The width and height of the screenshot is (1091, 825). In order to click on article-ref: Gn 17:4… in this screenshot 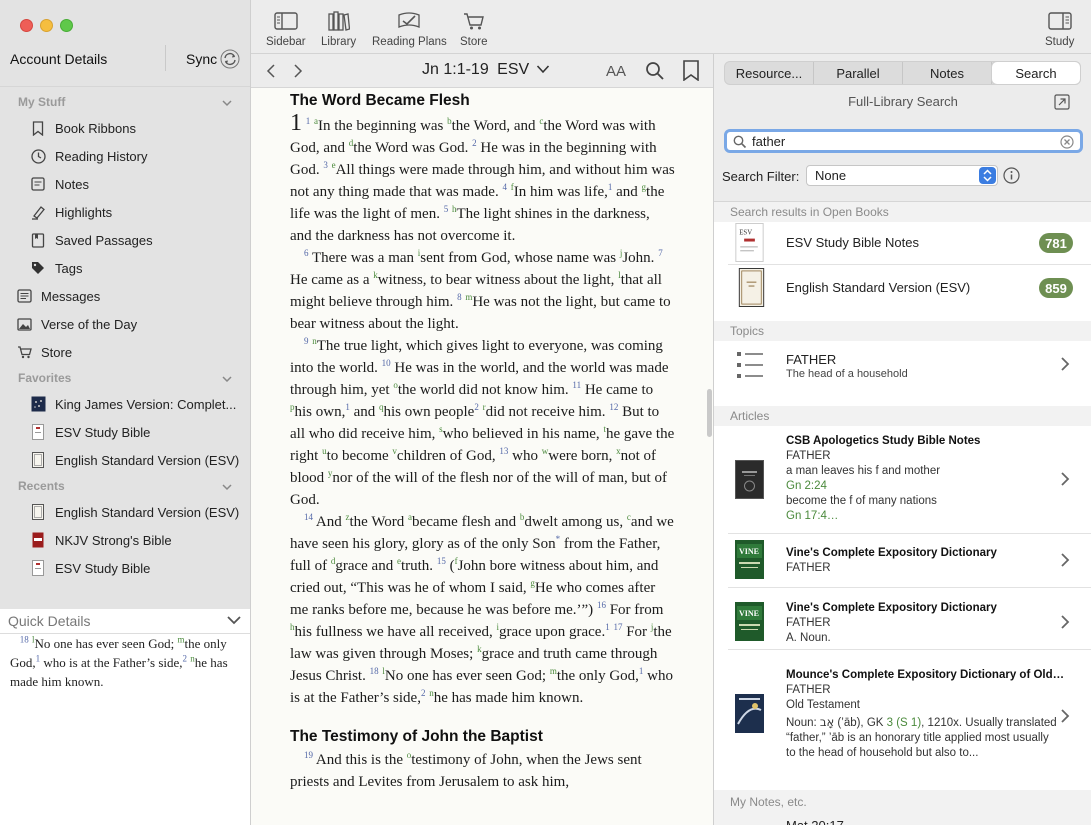, I will do `click(812, 516)`.